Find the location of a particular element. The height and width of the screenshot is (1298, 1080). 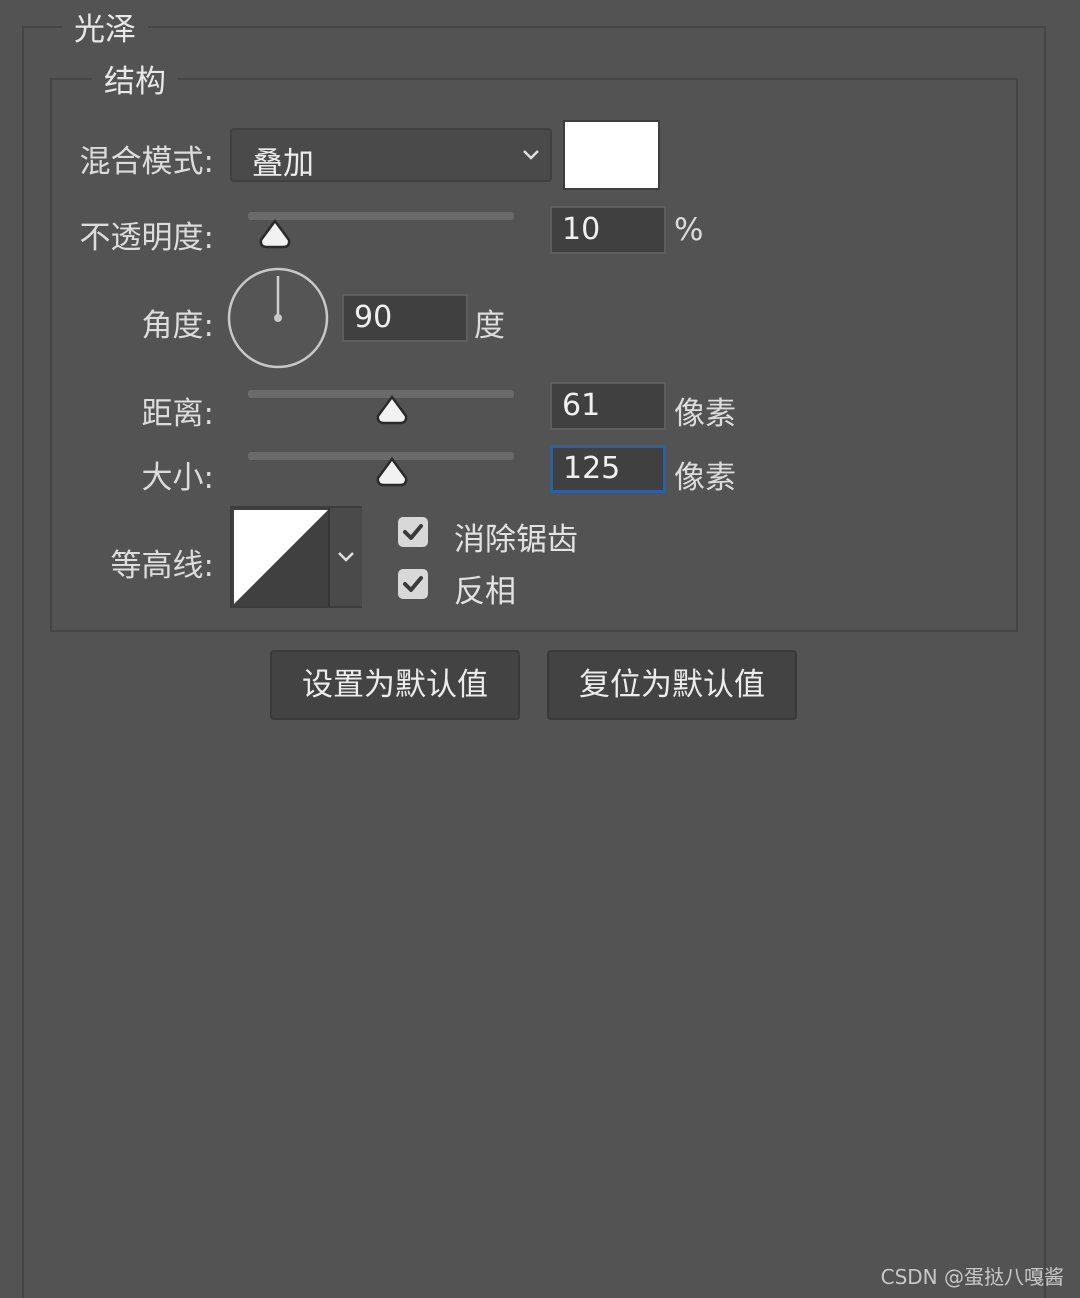

distance-label: 距离: is located at coordinates (177, 414).